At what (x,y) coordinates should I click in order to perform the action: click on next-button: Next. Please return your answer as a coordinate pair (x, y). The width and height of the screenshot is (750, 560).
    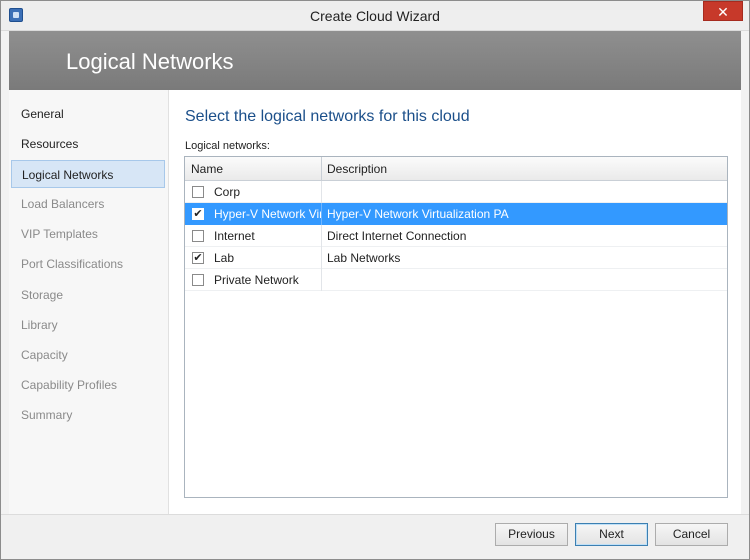
    Looking at the image, I should click on (611, 534).